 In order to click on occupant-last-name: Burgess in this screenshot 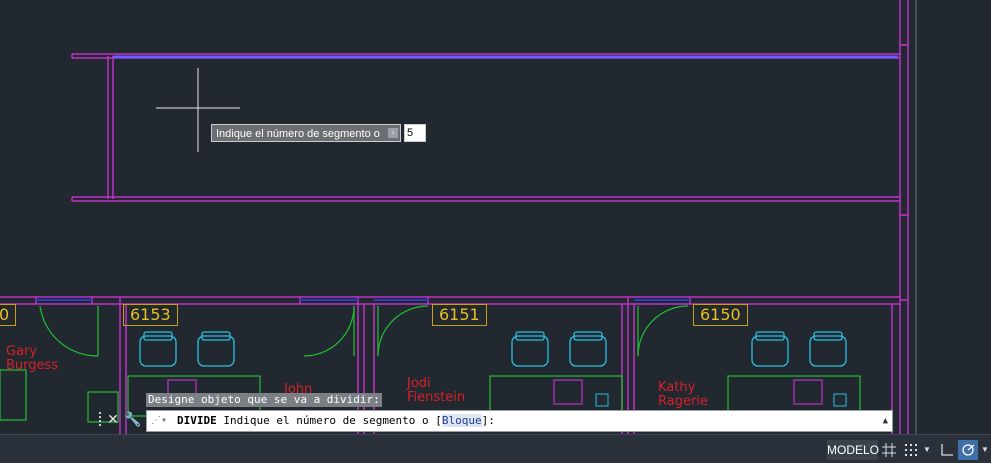, I will do `click(32, 365)`.